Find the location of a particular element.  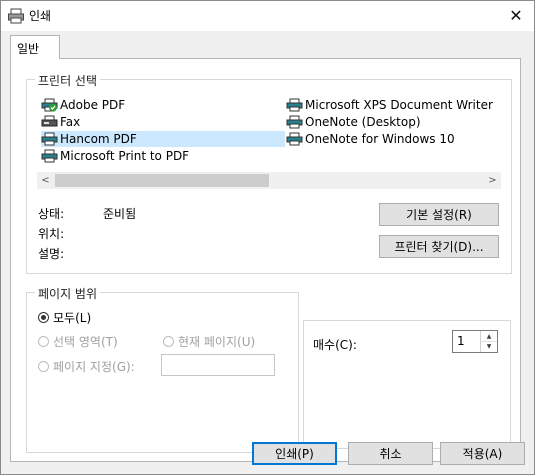

printer-item-onenote-win10: OneNote for Windows 10 is located at coordinates (370, 139).